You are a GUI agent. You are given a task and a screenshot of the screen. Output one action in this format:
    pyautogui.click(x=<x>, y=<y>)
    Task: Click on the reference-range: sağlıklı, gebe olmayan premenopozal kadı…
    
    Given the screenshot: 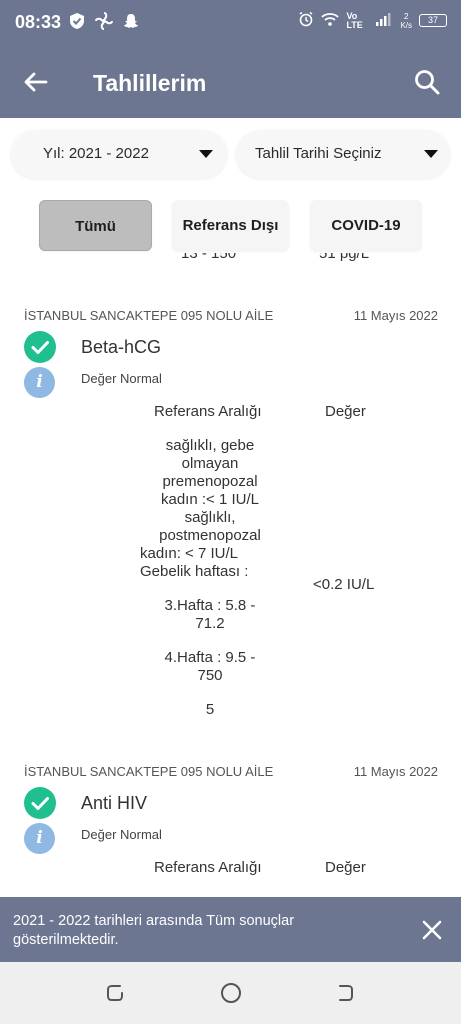 What is the action you would take?
    pyautogui.click(x=210, y=578)
    